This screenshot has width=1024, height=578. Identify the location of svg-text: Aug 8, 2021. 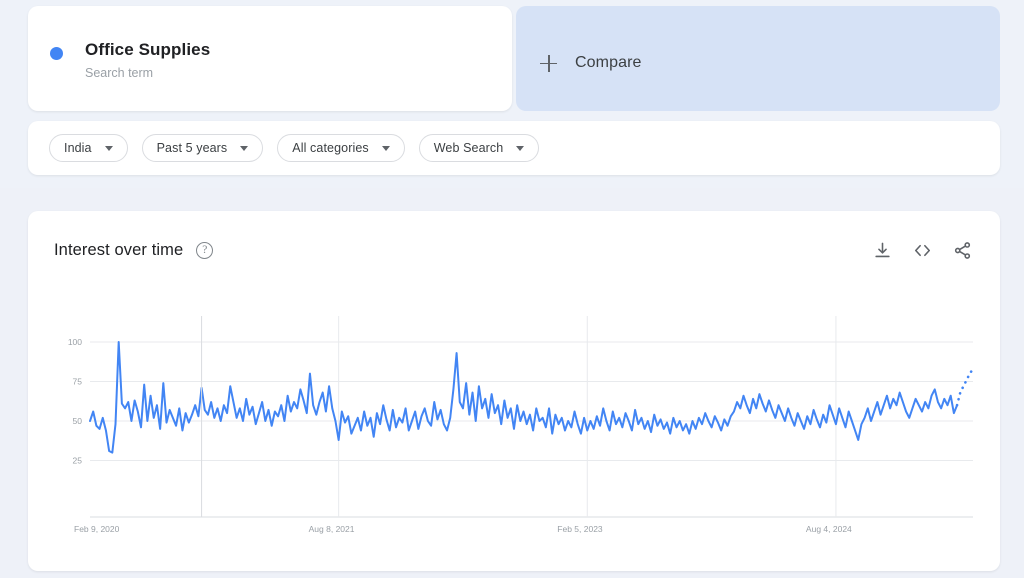
(332, 529).